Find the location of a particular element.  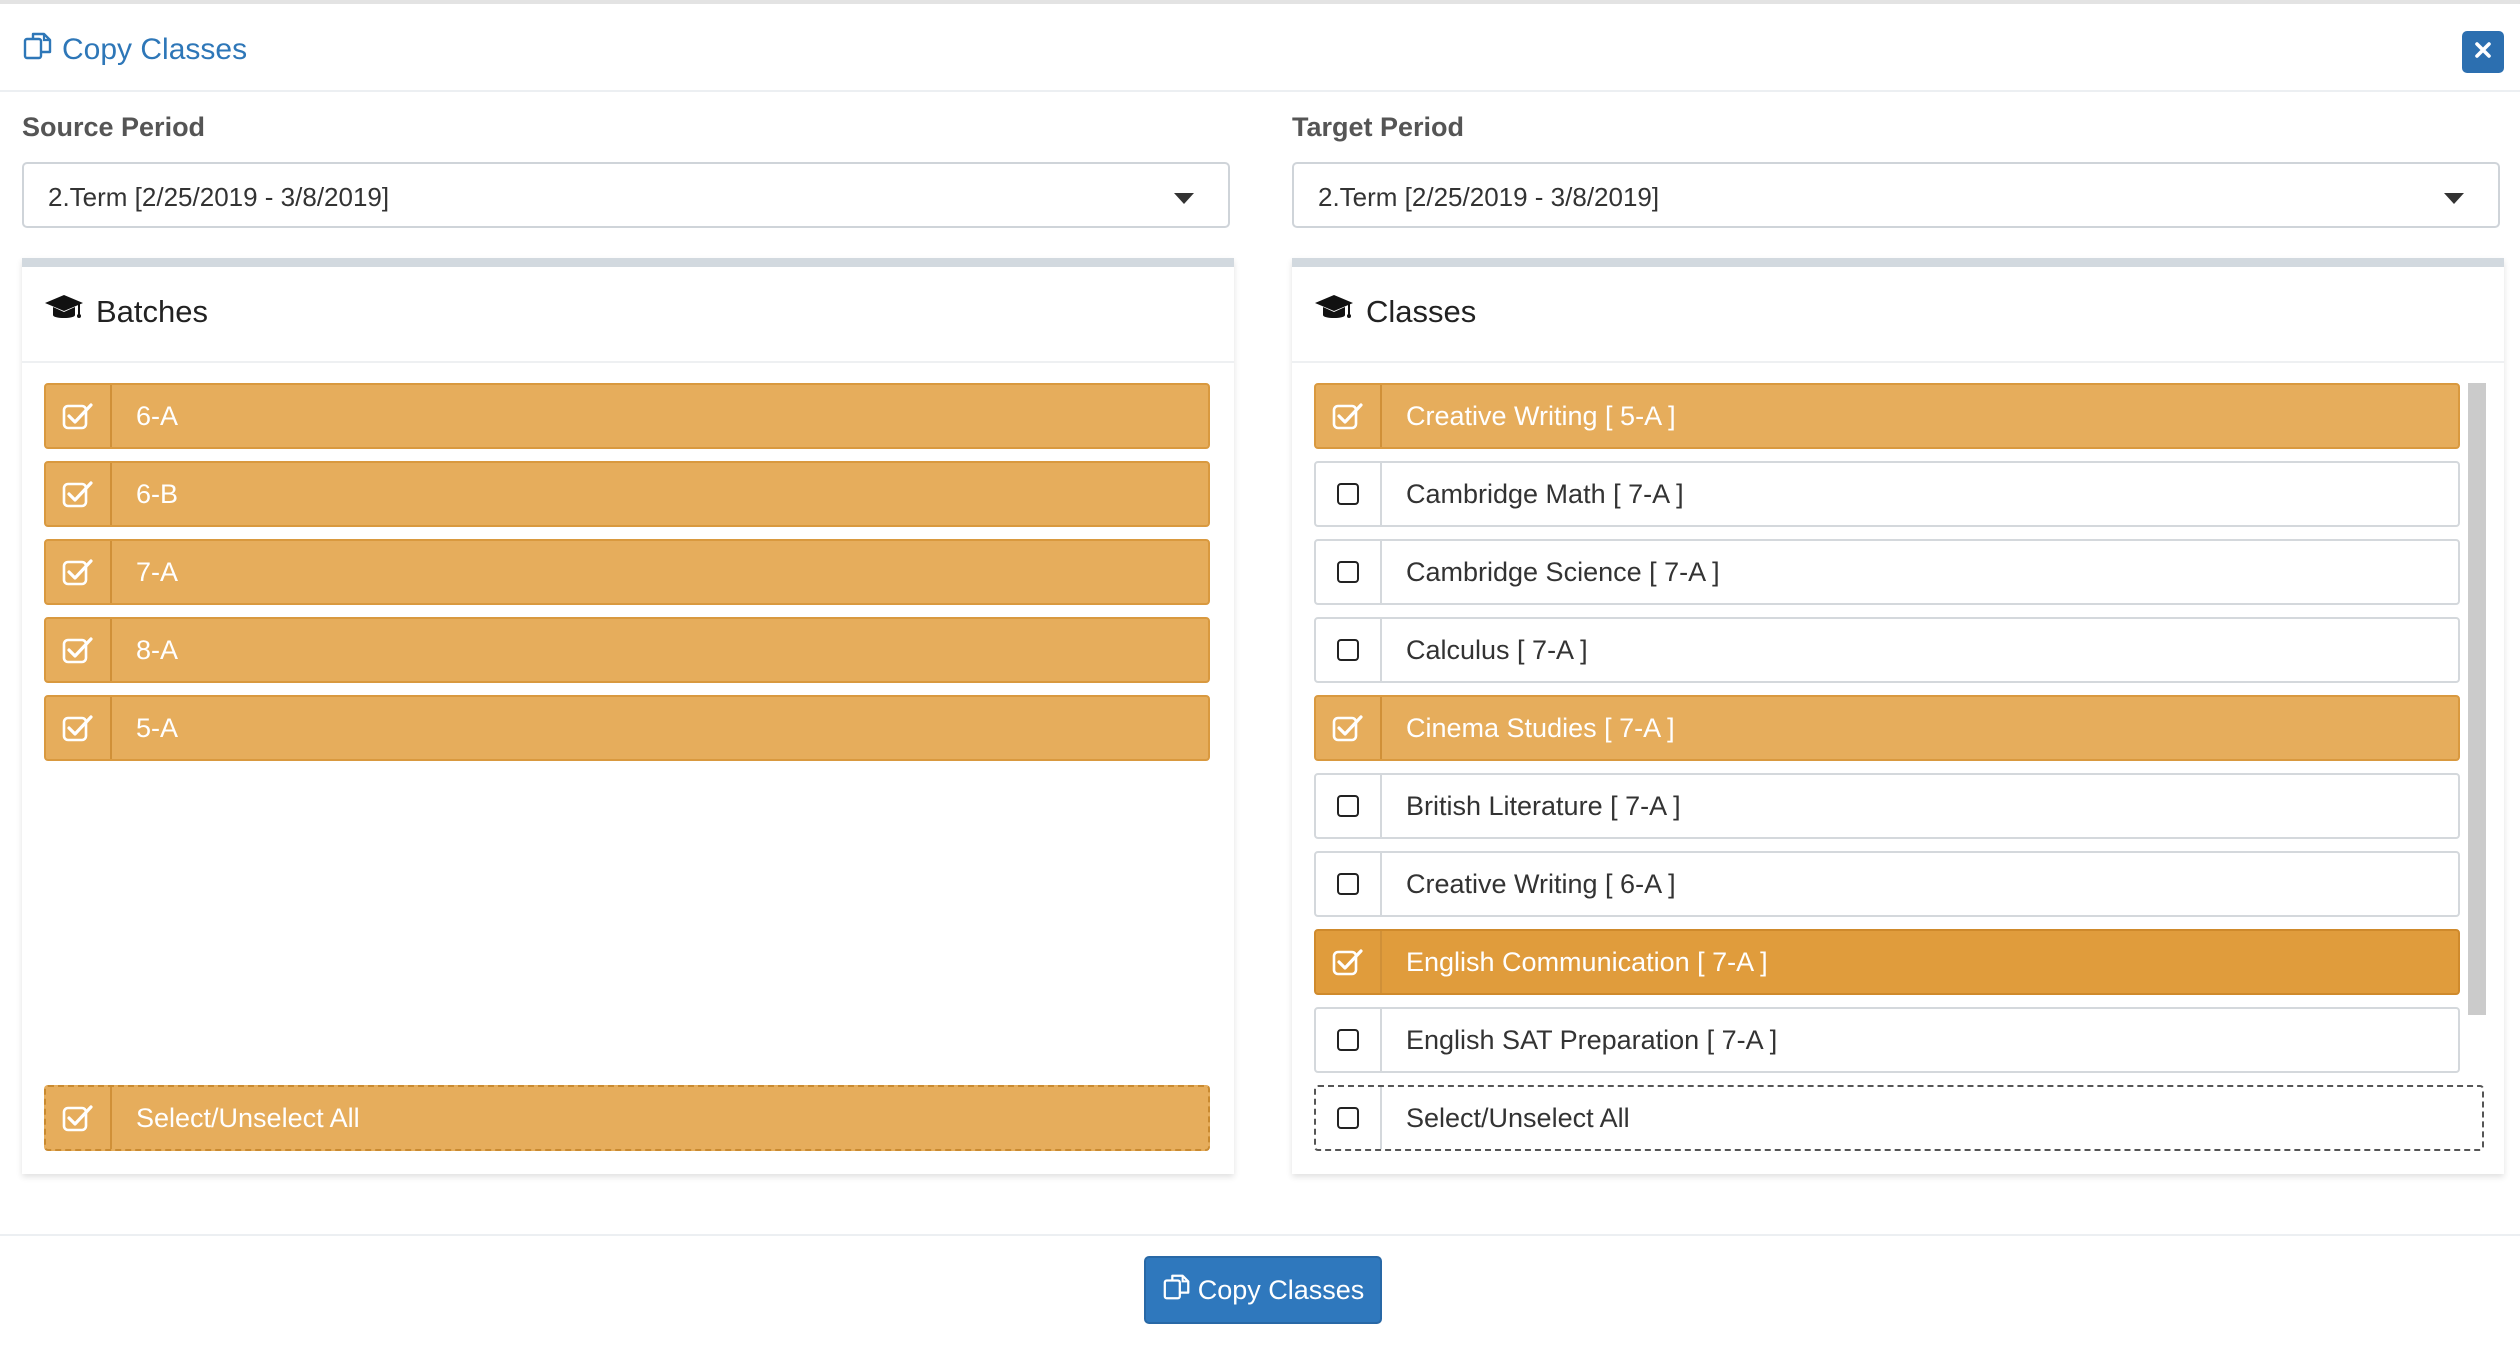

batch-item-label: 7-A is located at coordinates (157, 571).